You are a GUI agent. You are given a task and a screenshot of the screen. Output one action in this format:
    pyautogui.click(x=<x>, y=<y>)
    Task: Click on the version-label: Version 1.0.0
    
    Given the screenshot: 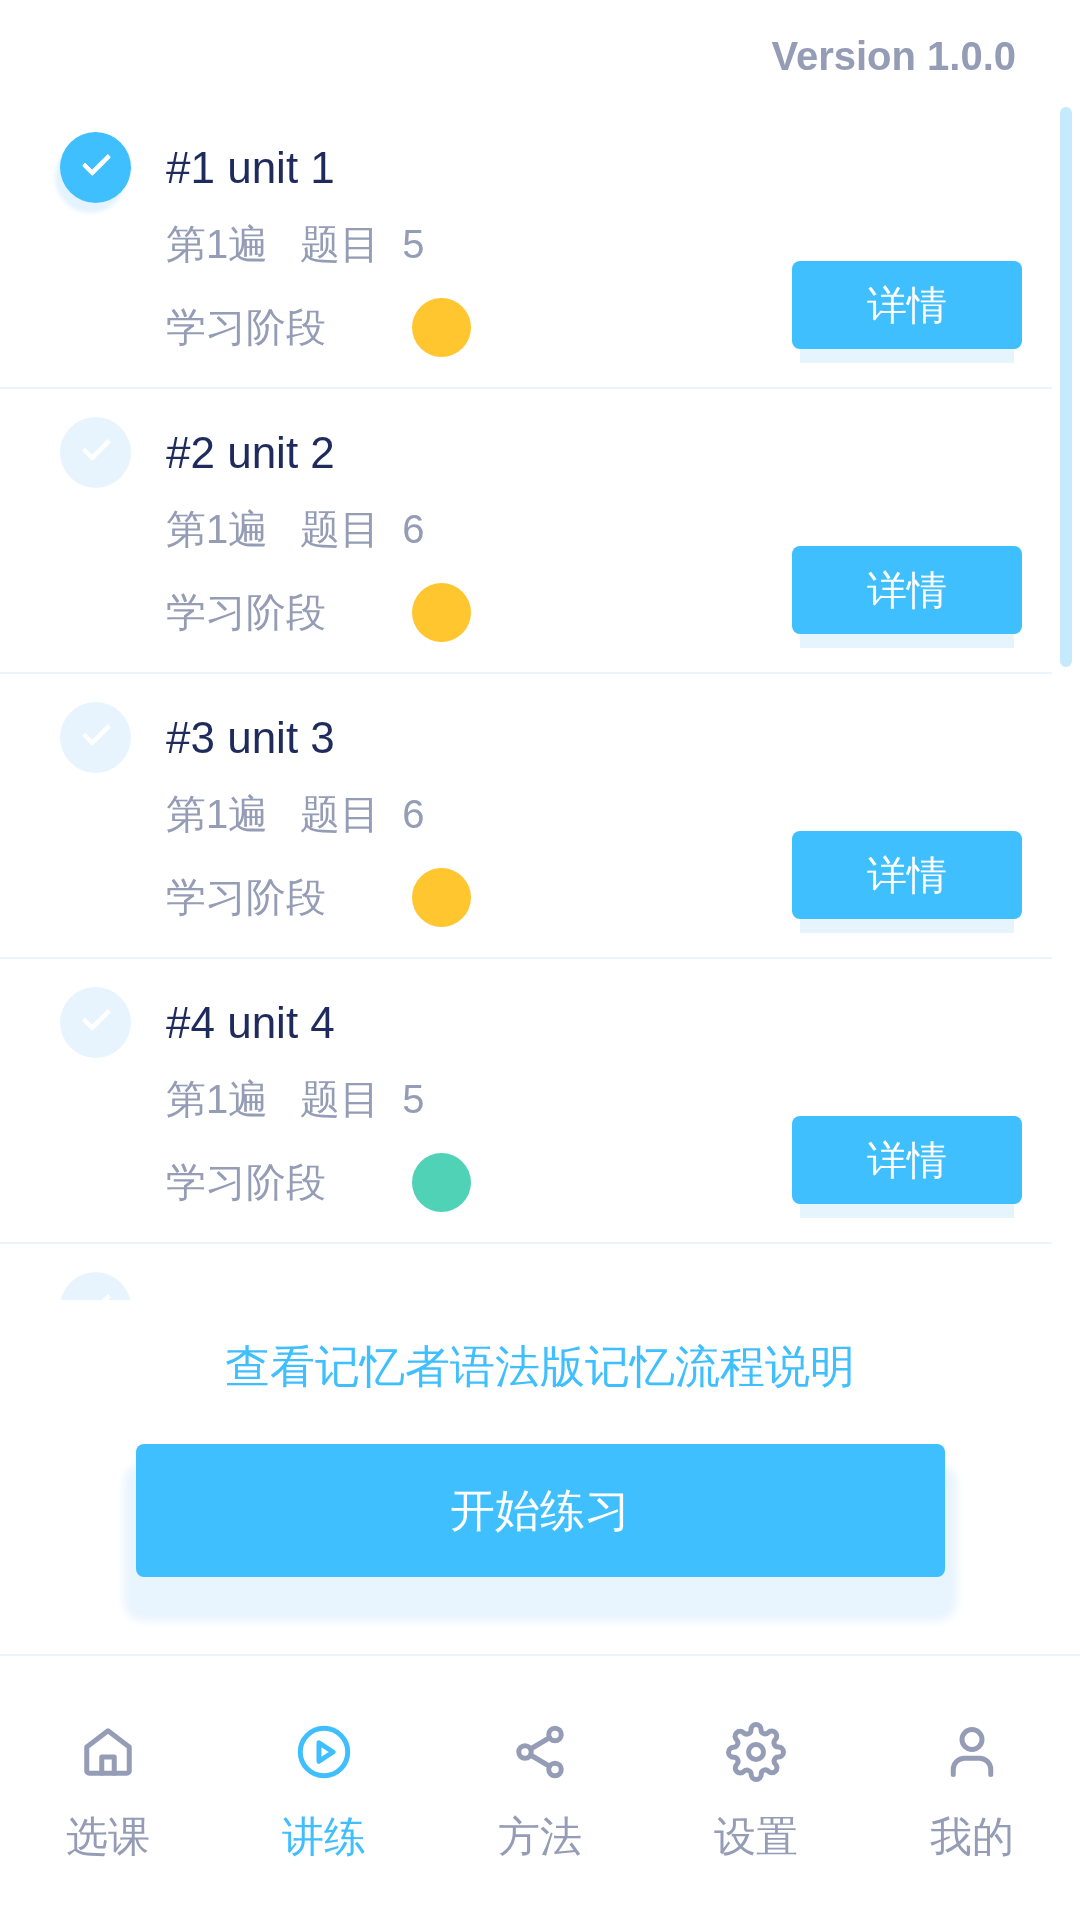 What is the action you would take?
    pyautogui.click(x=893, y=56)
    